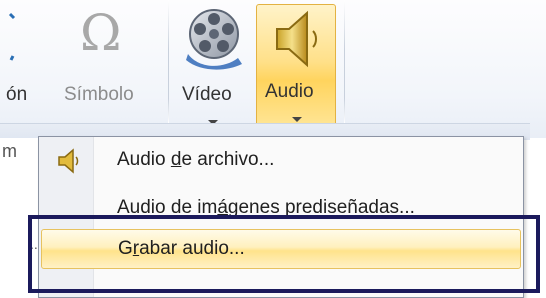  I want to click on chevron-down-icon, so click(297, 119).